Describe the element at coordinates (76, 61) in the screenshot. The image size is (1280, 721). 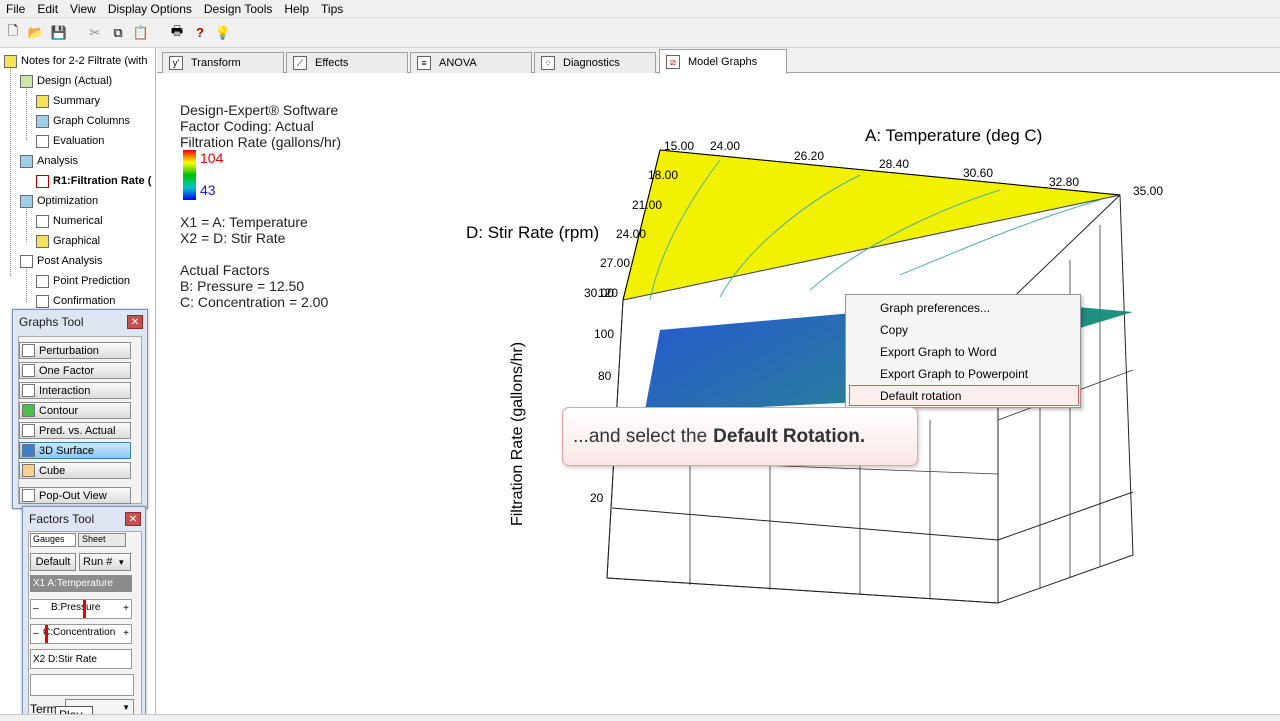
I see `tree-root: Notes for 2-2 Filtrate (with` at that location.